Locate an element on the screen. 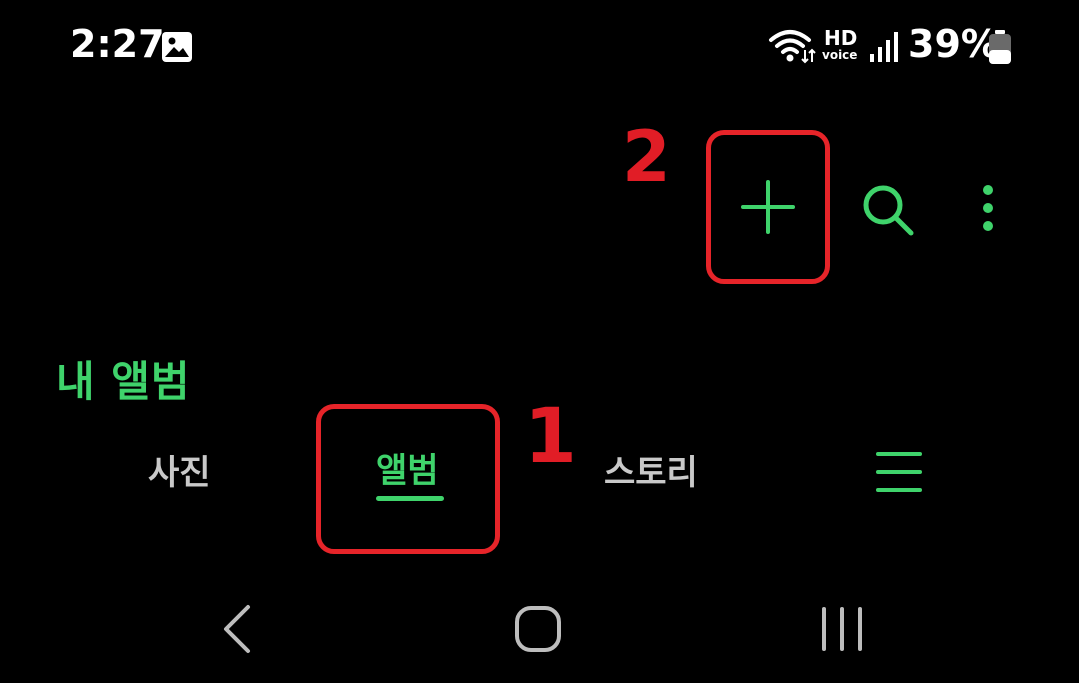 The image size is (1079, 683). hd-voice-icon: HD voice is located at coordinates (842, 45).